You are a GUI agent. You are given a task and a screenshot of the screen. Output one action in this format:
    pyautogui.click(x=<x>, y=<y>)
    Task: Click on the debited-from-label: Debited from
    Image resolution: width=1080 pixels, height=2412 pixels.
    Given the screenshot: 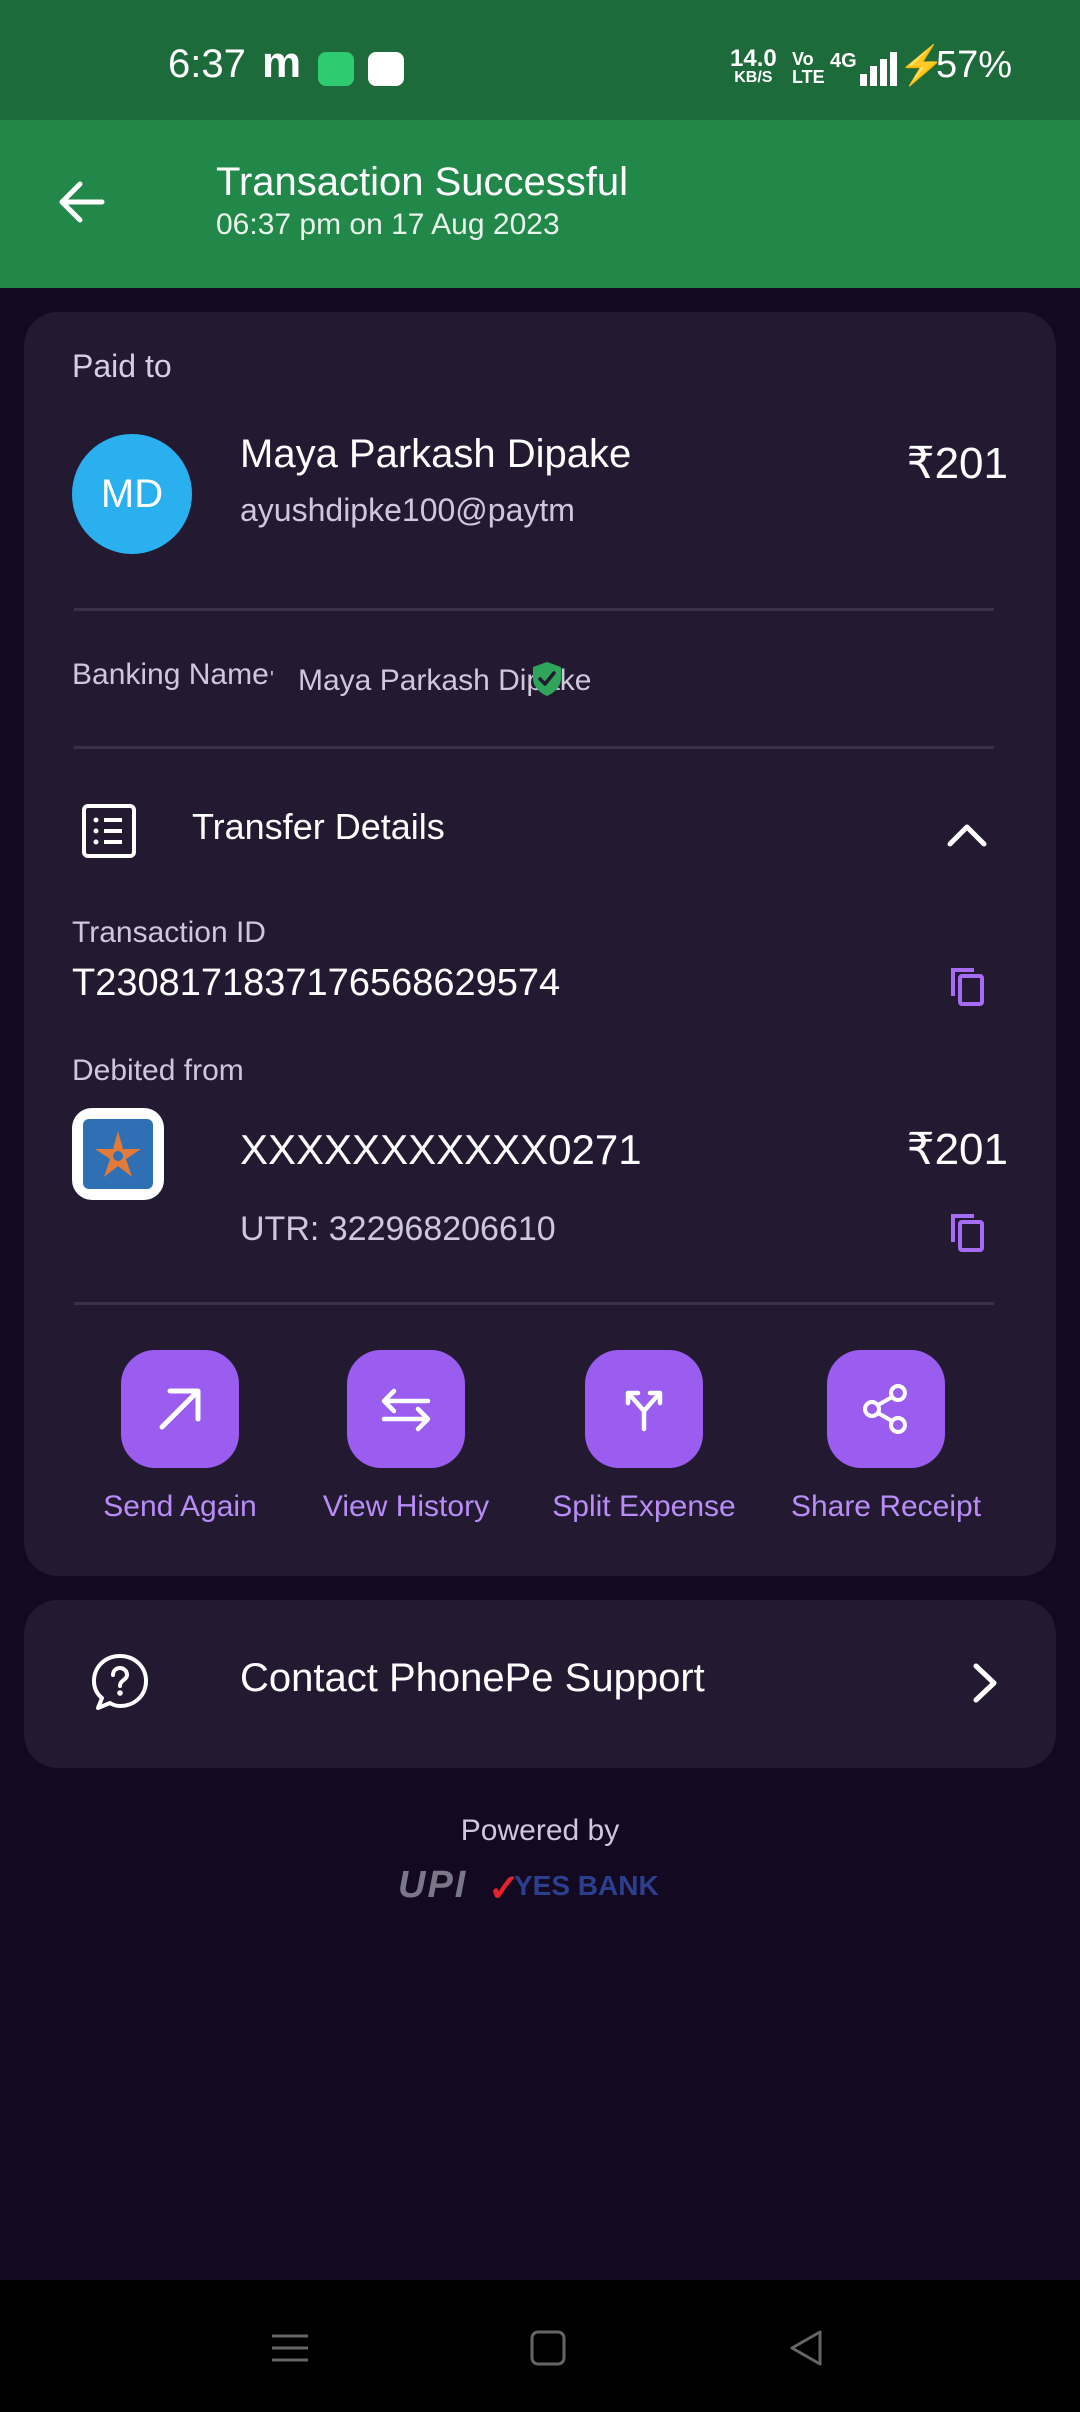 What is the action you would take?
    pyautogui.click(x=158, y=1070)
    